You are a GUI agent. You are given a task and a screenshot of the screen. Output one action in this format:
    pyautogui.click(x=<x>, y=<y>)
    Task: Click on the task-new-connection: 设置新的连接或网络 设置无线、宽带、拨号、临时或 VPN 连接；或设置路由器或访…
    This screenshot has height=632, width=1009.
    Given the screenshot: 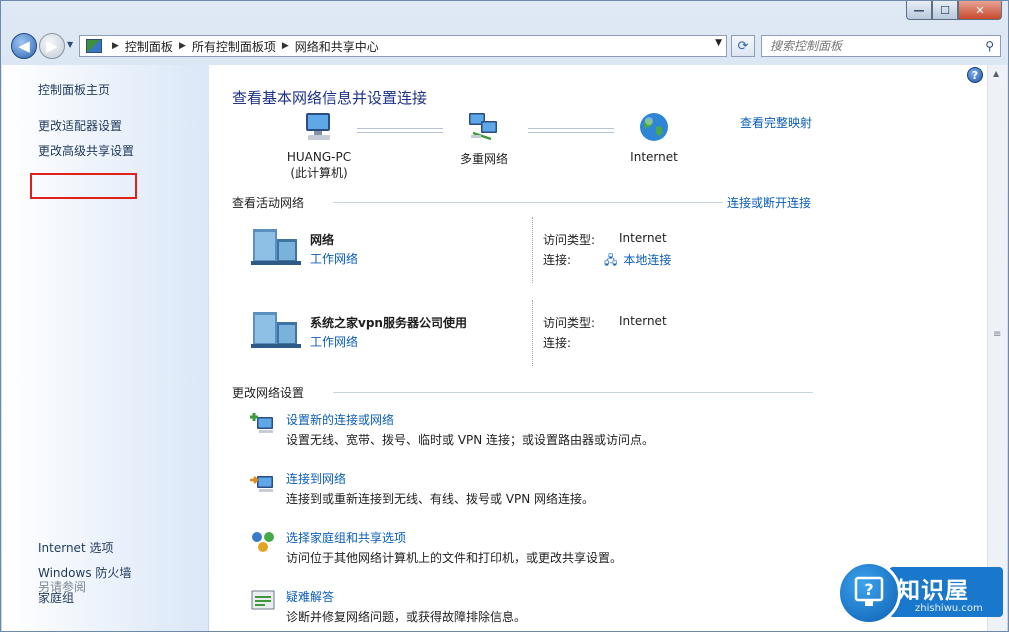 What is the action you would take?
    pyautogui.click(x=529, y=433)
    